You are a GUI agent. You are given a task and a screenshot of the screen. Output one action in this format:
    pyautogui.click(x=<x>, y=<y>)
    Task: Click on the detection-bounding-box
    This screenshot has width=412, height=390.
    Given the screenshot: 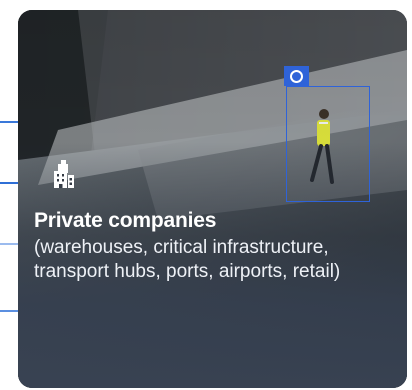 What is the action you would take?
    pyautogui.click(x=328, y=144)
    